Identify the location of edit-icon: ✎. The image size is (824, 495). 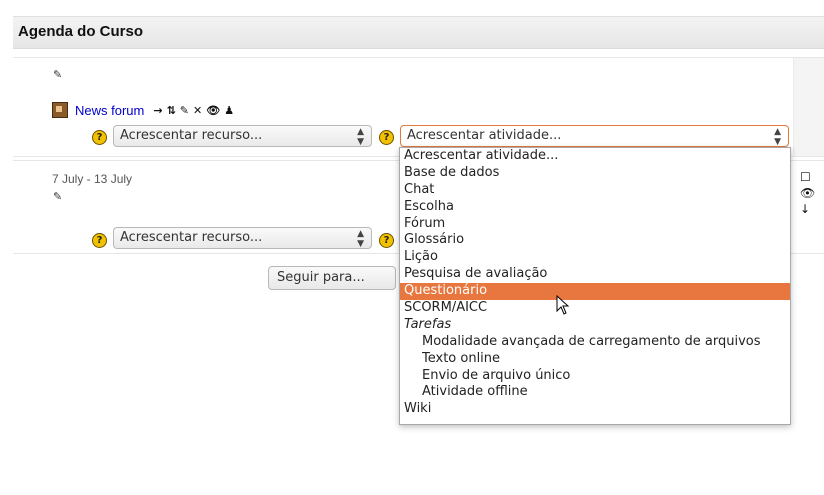
(184, 110).